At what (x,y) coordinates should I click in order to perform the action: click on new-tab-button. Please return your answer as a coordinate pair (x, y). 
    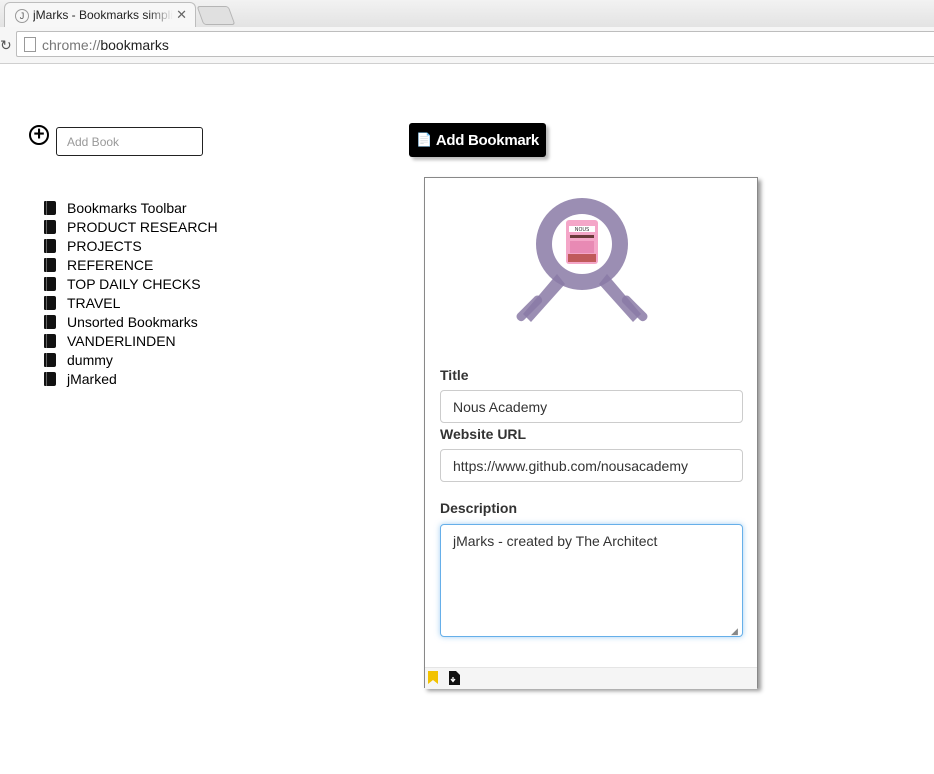
    Looking at the image, I should click on (216, 15).